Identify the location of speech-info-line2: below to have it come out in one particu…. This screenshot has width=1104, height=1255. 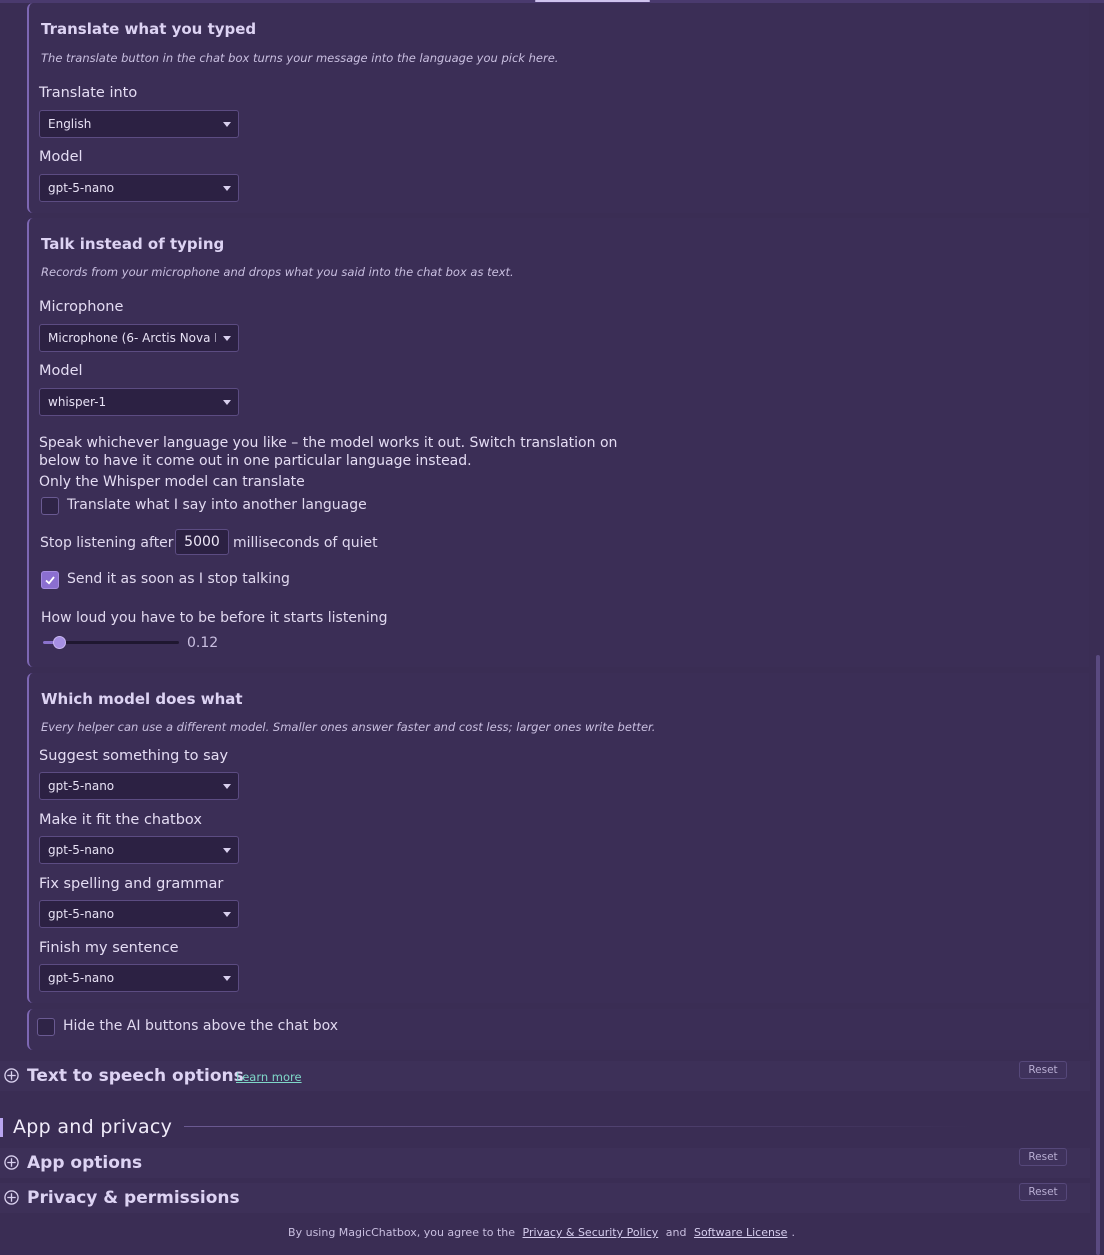
(255, 461).